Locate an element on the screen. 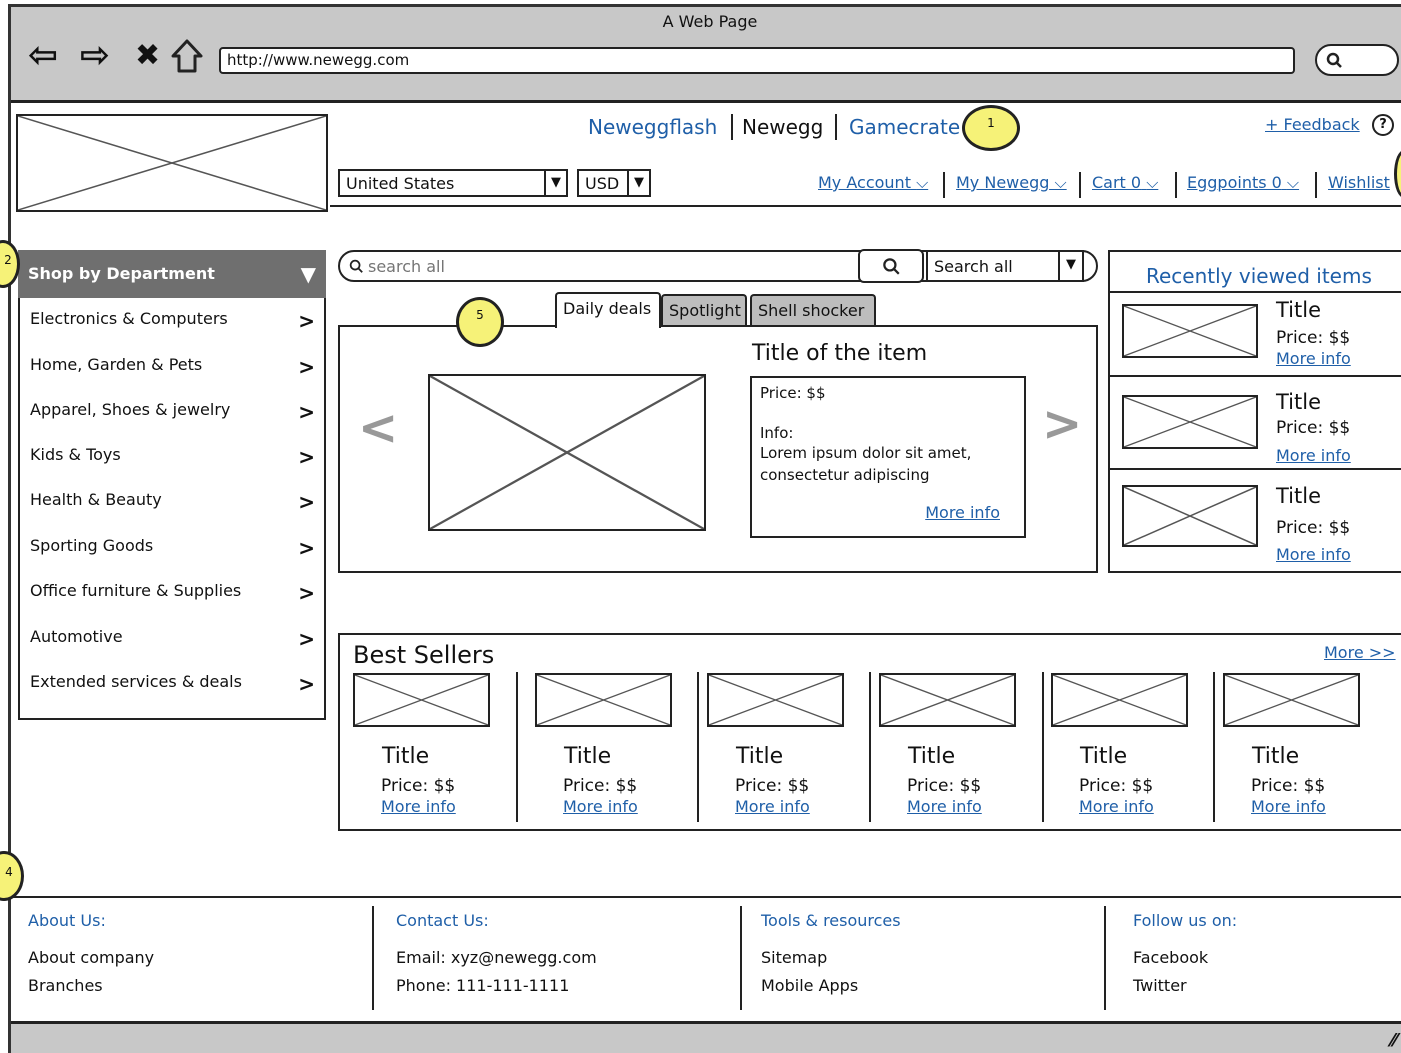 The height and width of the screenshot is (1053, 1401). back-icon: ⇦ is located at coordinates (43, 56).